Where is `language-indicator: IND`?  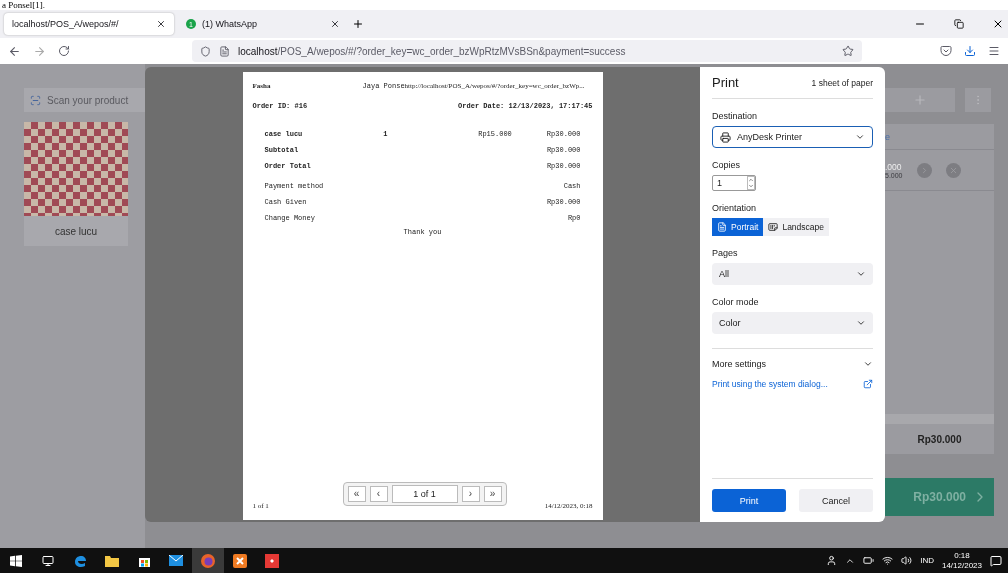 language-indicator: IND is located at coordinates (927, 560).